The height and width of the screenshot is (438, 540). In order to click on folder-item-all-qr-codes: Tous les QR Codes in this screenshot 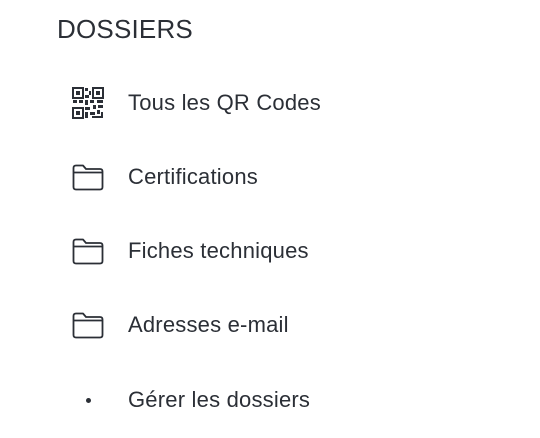, I will do `click(280, 103)`.